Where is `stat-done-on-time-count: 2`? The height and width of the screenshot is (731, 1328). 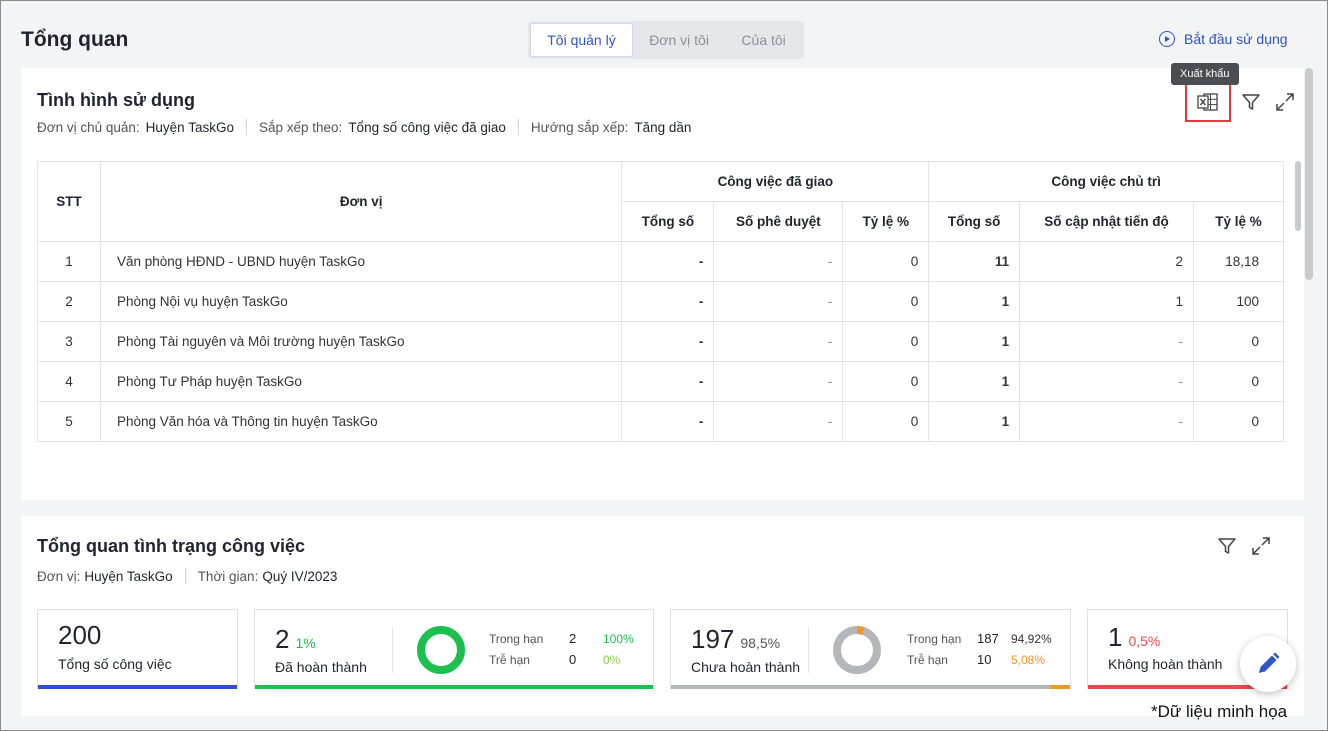
stat-done-on-time-count: 2 is located at coordinates (573, 638).